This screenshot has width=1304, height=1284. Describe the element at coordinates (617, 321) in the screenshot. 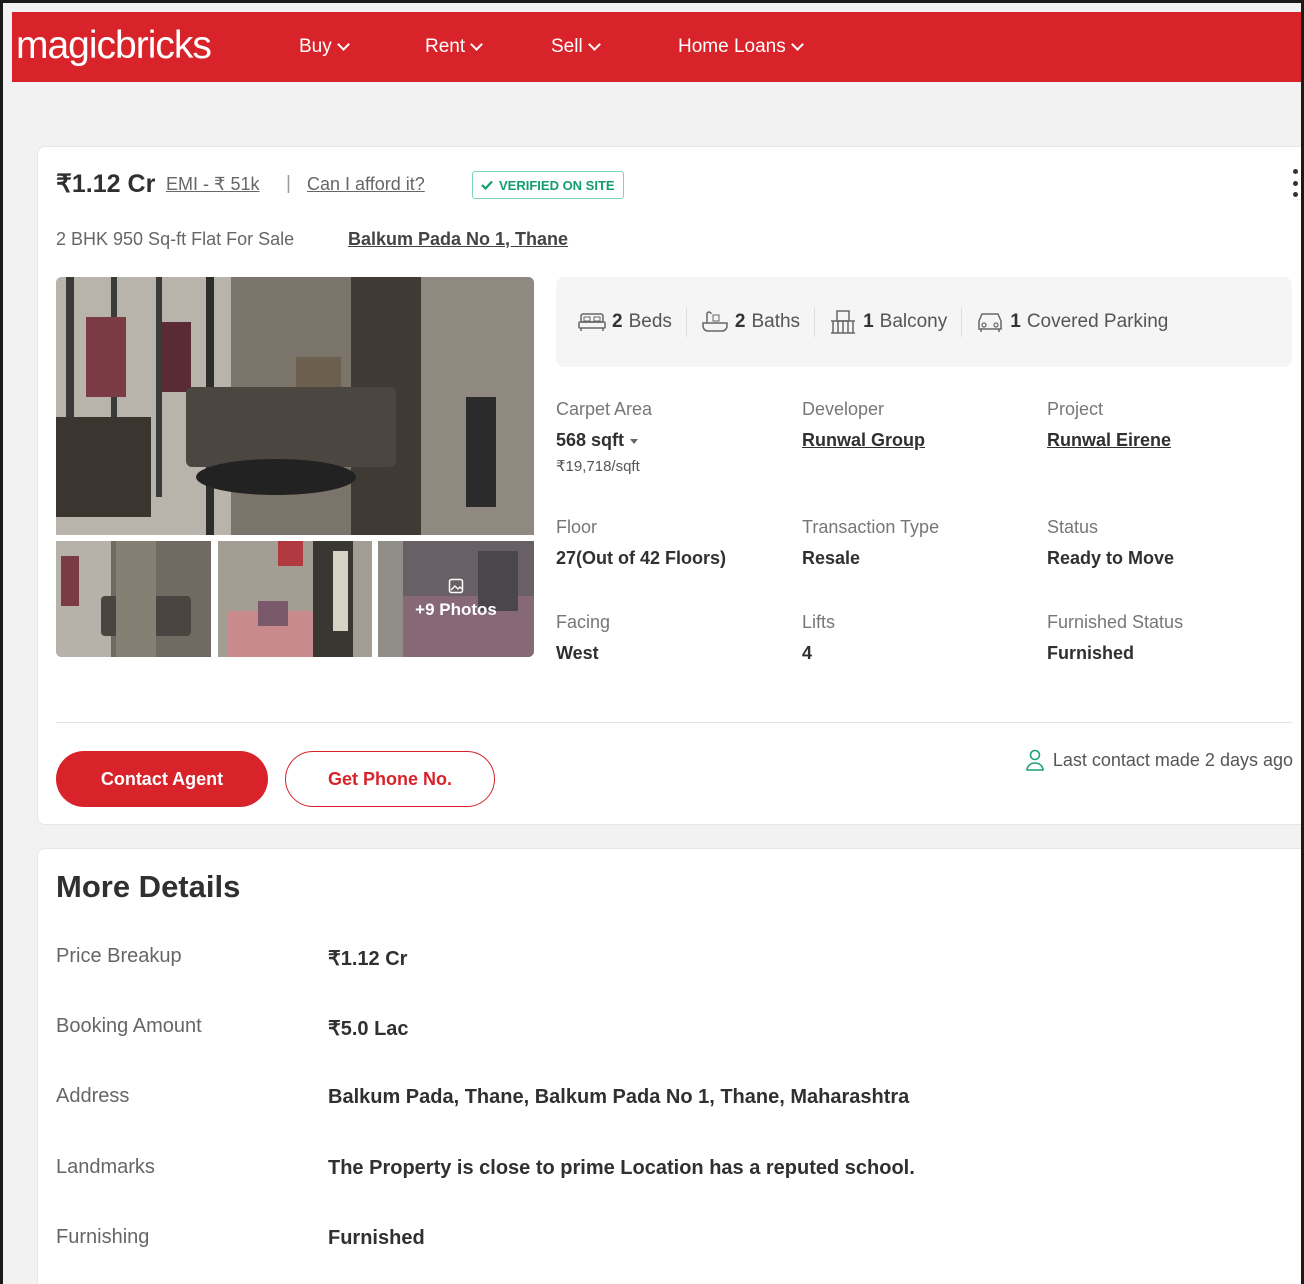

I see `beds-count: 2` at that location.